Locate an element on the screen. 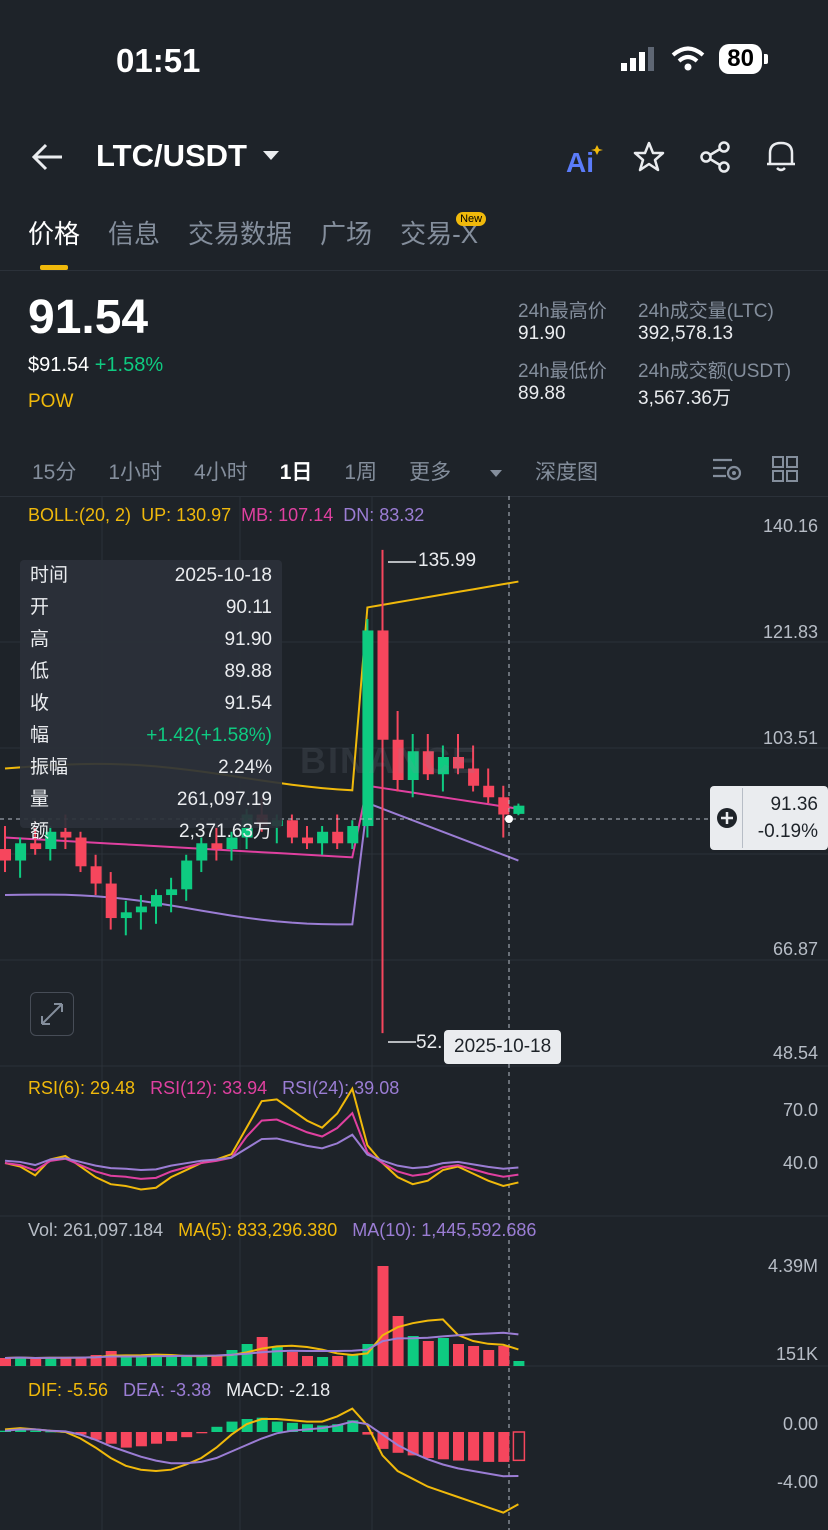 This screenshot has width=828, height=1530. svg-text: Ai is located at coordinates (580, 161).